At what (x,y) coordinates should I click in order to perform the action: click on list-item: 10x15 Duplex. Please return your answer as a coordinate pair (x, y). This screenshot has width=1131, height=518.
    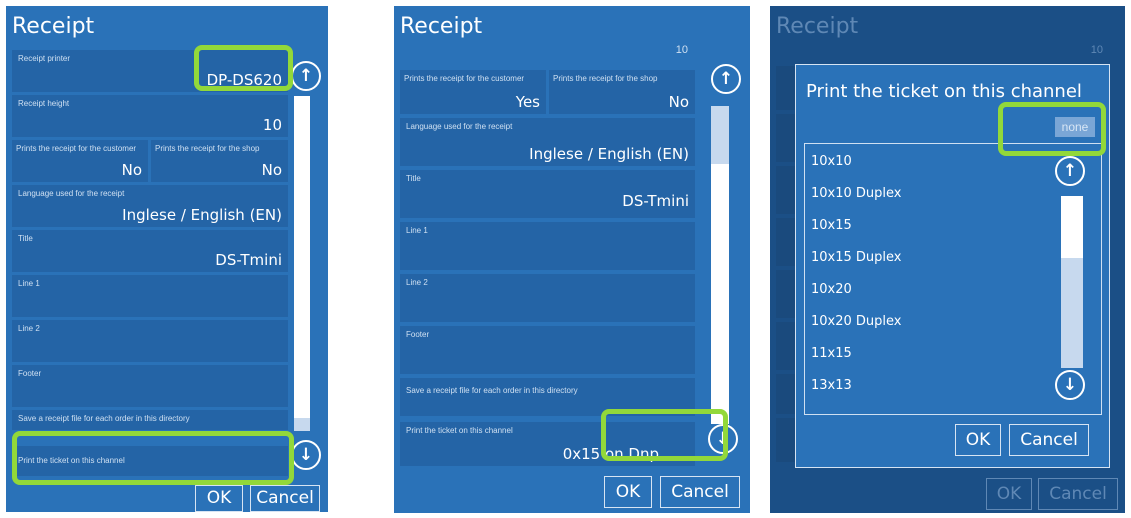
    Looking at the image, I should click on (856, 257).